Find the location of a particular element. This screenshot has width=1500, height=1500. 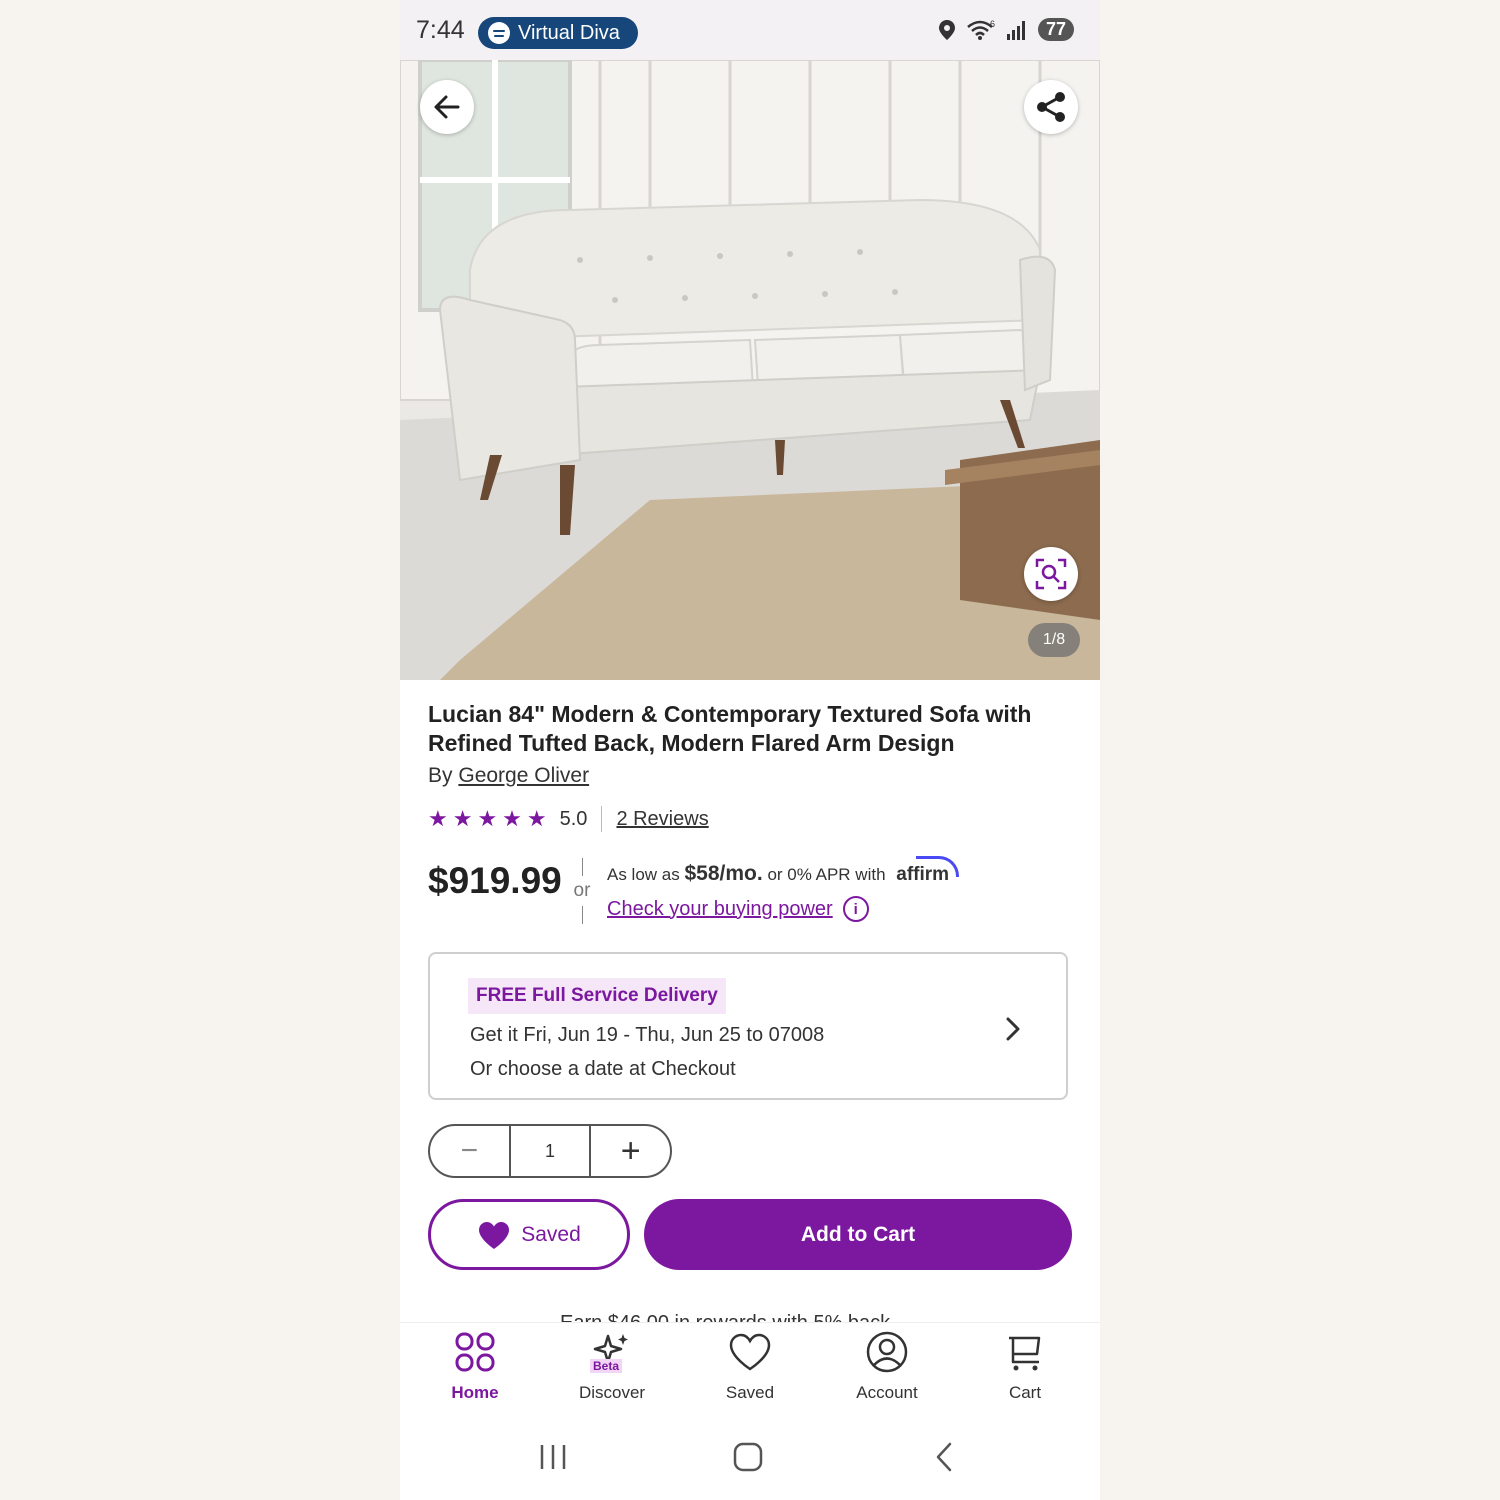

saved-button-label: Saved is located at coordinates (551, 1234).